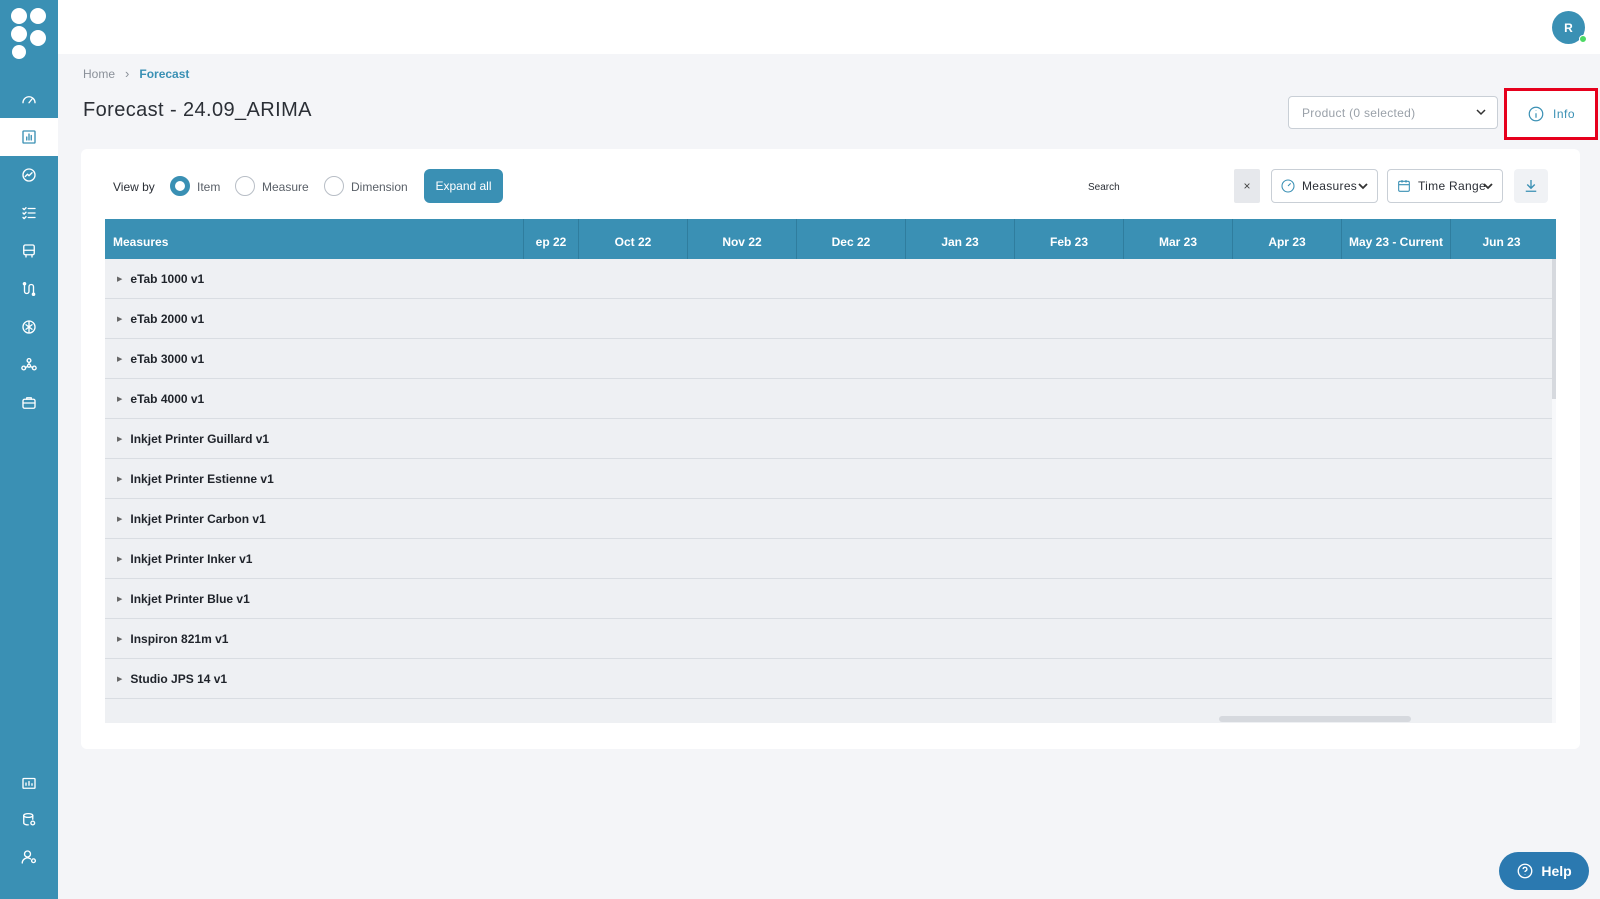 Image resolution: width=1600 pixels, height=899 pixels. What do you see at coordinates (1395, 239) in the screenshot?
I see `column-header-month: May 23 - Current` at bounding box center [1395, 239].